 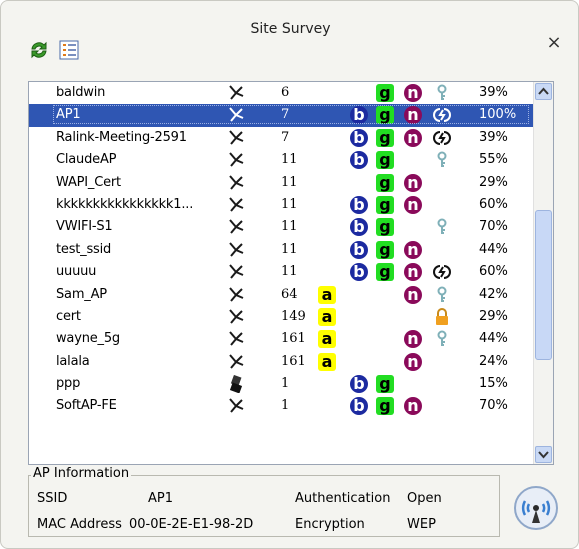 I want to click on chevron-down-icon, so click(x=543, y=455).